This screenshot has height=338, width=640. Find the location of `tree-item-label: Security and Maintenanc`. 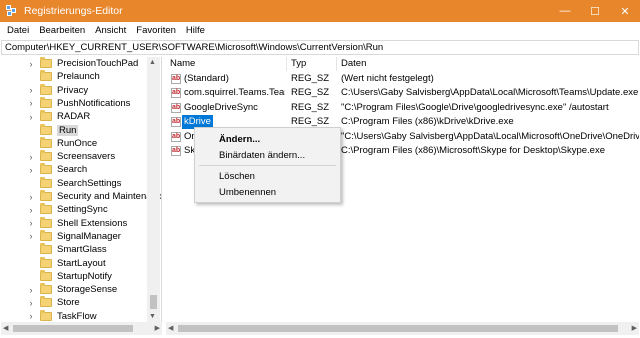

tree-item-label: Security and Maintenanc is located at coordinates (109, 196).